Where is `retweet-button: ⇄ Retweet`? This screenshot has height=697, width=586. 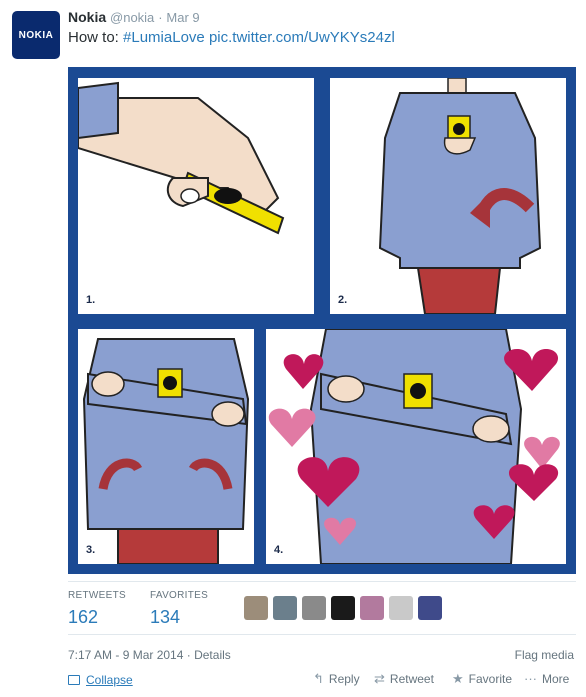 retweet-button: ⇄ Retweet is located at coordinates (404, 679).